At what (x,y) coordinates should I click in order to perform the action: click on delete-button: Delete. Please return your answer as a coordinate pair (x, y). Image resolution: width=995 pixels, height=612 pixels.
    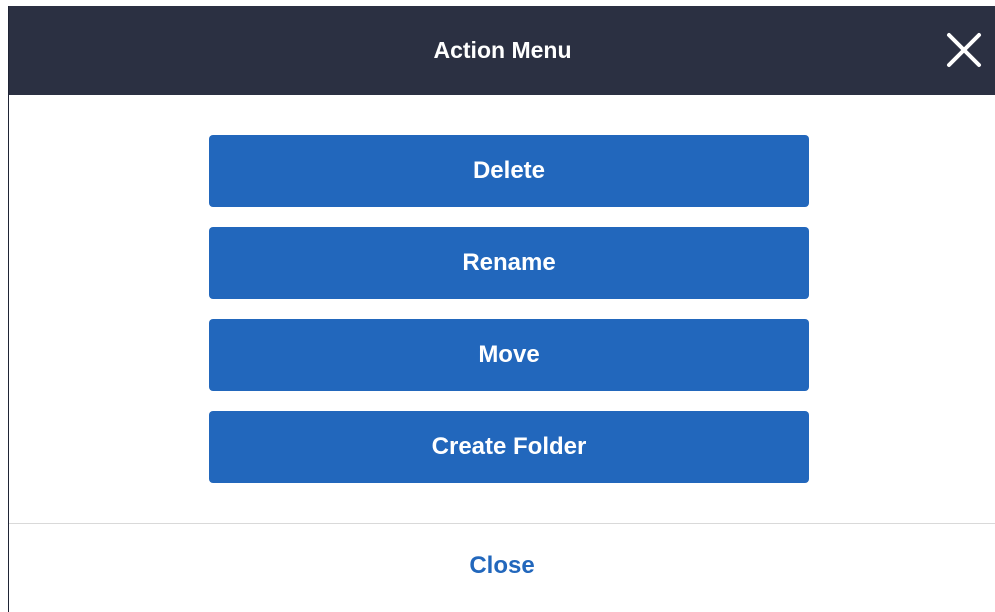
    Looking at the image, I should click on (509, 171).